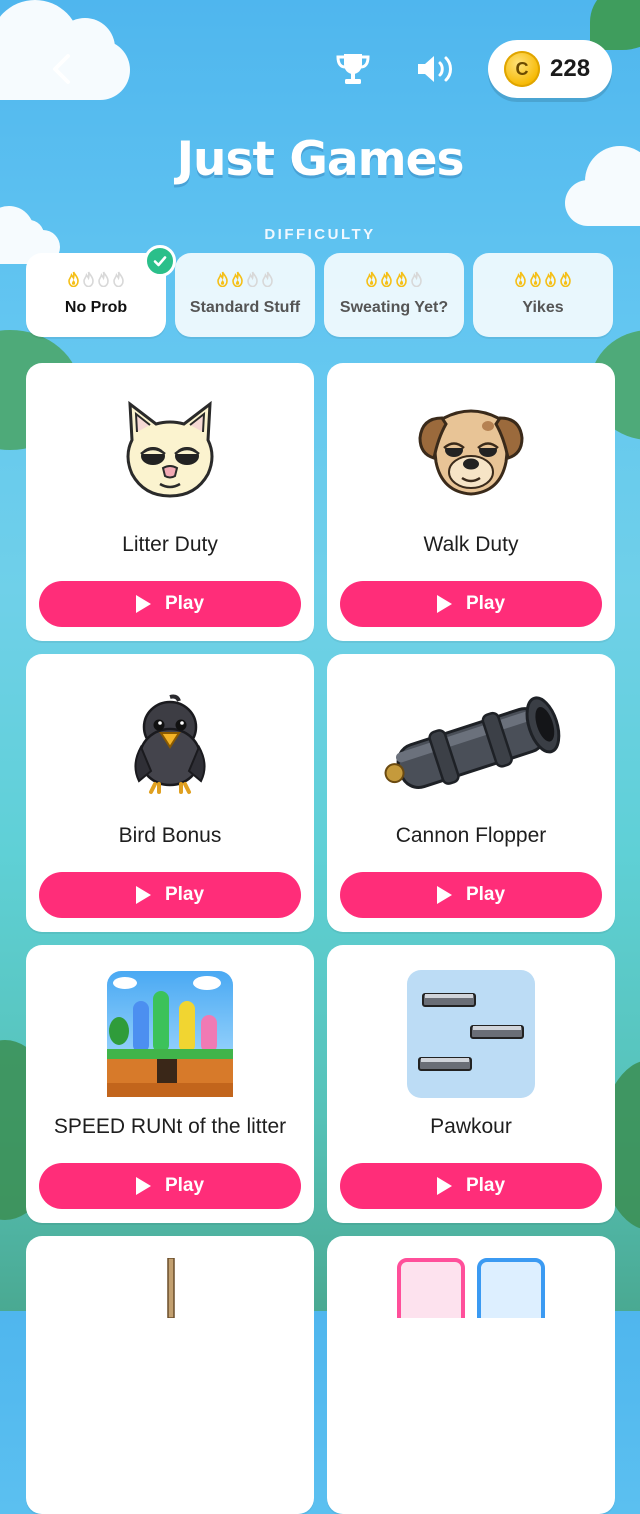 The image size is (640, 1514). I want to click on tube-icons, so click(472, 1295).